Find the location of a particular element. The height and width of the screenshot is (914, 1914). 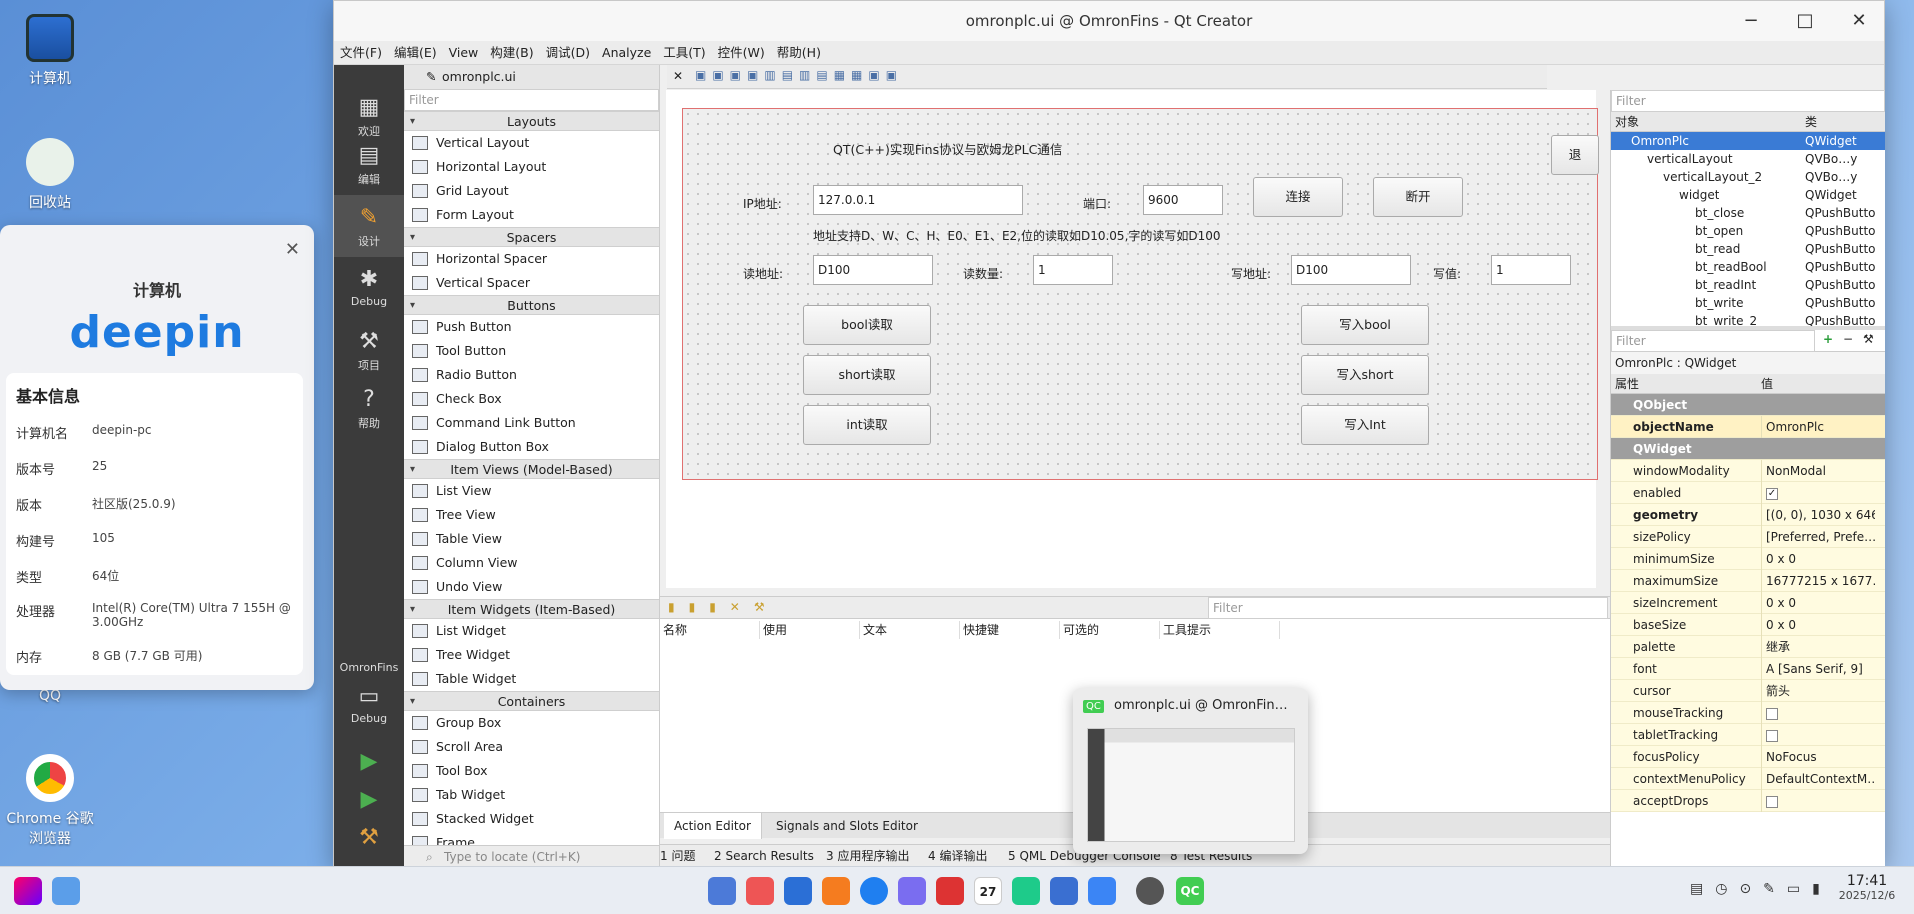

configure-icon: ⚒ is located at coordinates (1868, 339).